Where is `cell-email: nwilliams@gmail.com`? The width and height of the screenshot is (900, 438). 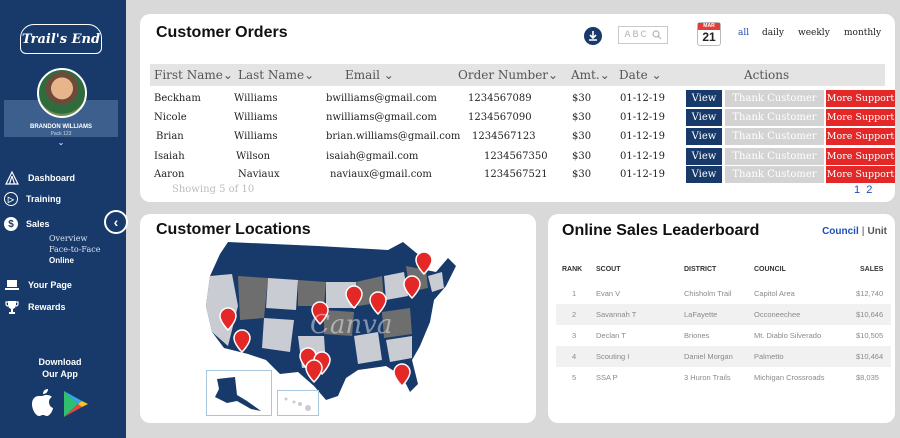
cell-email: nwilliams@gmail.com is located at coordinates (381, 117).